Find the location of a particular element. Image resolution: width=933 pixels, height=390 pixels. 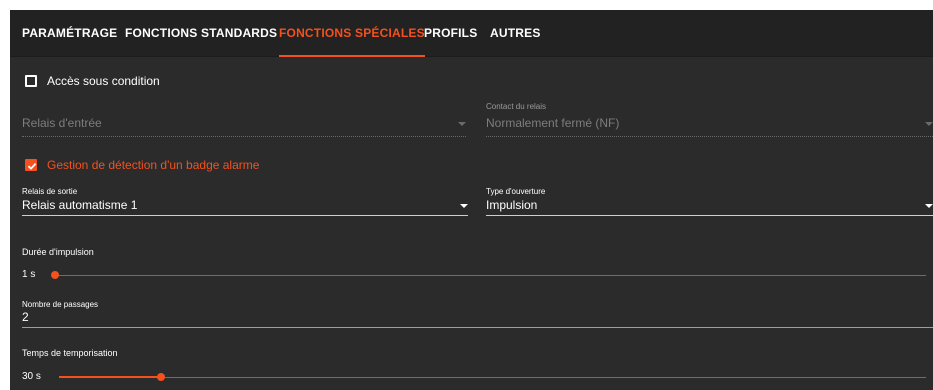

tab-label: AUTRES is located at coordinates (515, 33).